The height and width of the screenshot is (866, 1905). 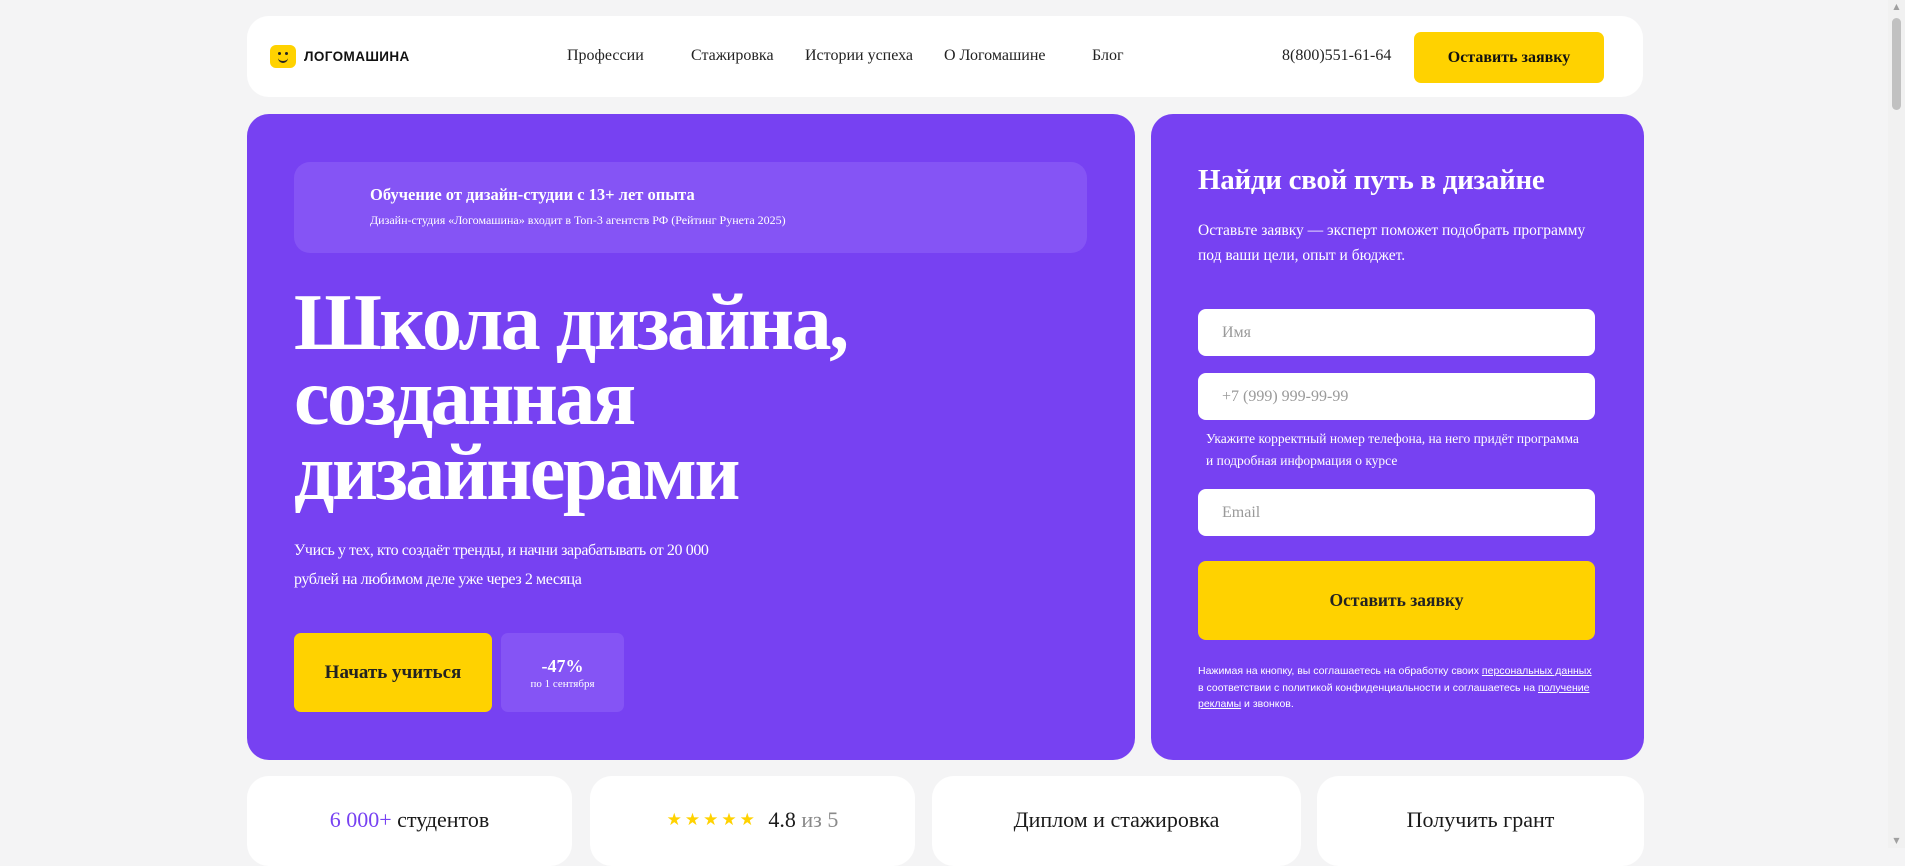 I want to click on logo: ЛОГОМАШИНА, so click(x=340, y=56).